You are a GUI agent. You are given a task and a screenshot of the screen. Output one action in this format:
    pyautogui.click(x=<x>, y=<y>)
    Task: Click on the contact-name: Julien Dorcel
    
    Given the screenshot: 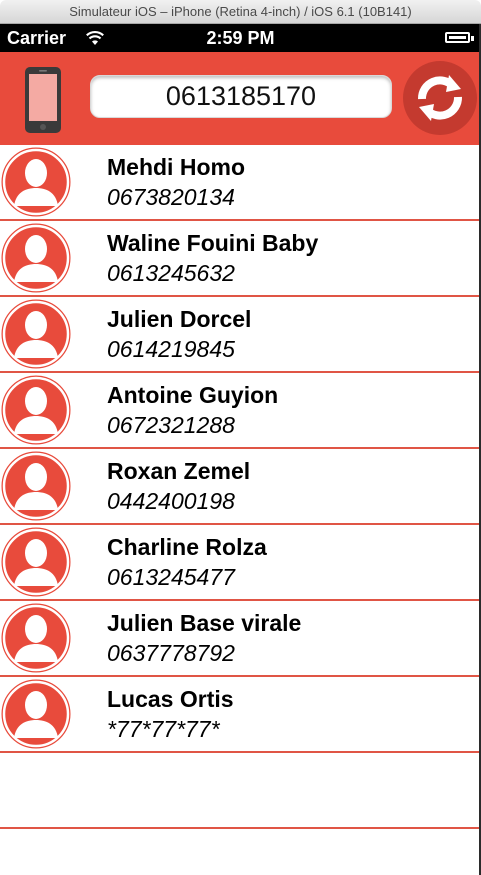 What is the action you would take?
    pyautogui.click(x=179, y=319)
    